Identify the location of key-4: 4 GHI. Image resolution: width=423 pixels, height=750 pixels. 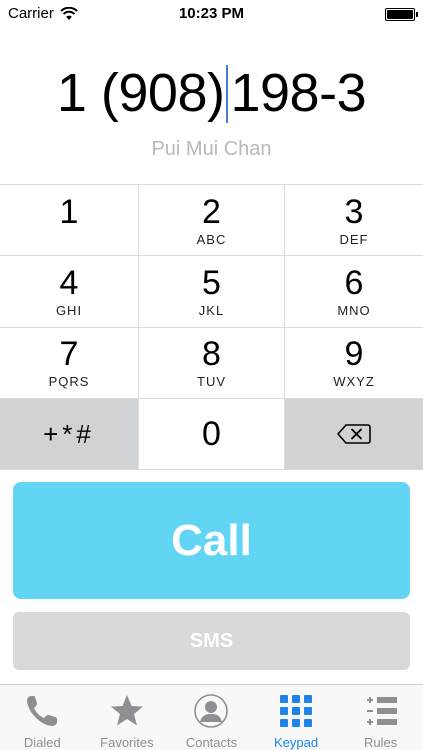
(69, 292).